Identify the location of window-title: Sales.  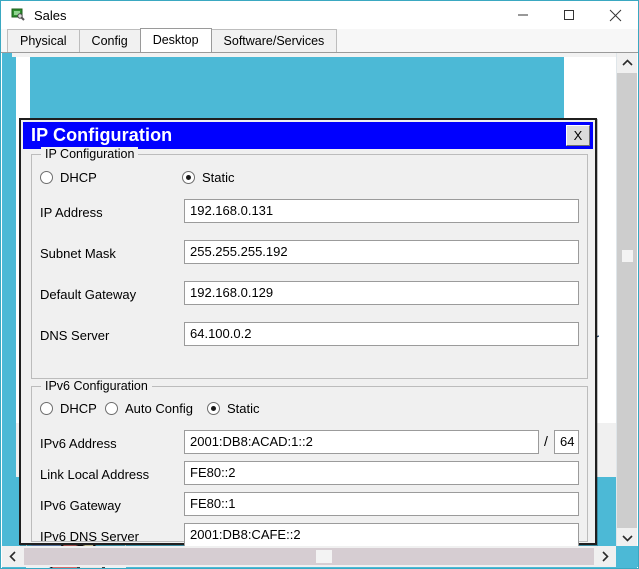
(50, 15).